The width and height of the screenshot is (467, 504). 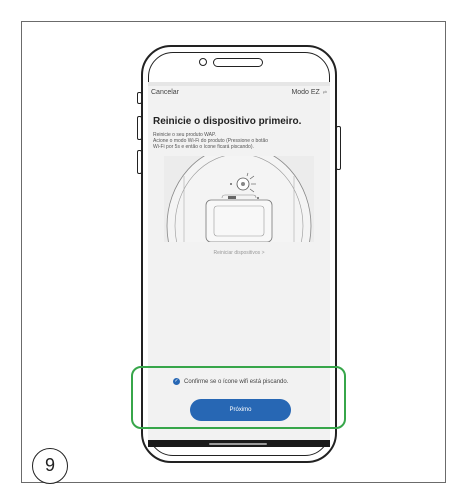 I want to click on highlight-box, so click(x=238, y=397).